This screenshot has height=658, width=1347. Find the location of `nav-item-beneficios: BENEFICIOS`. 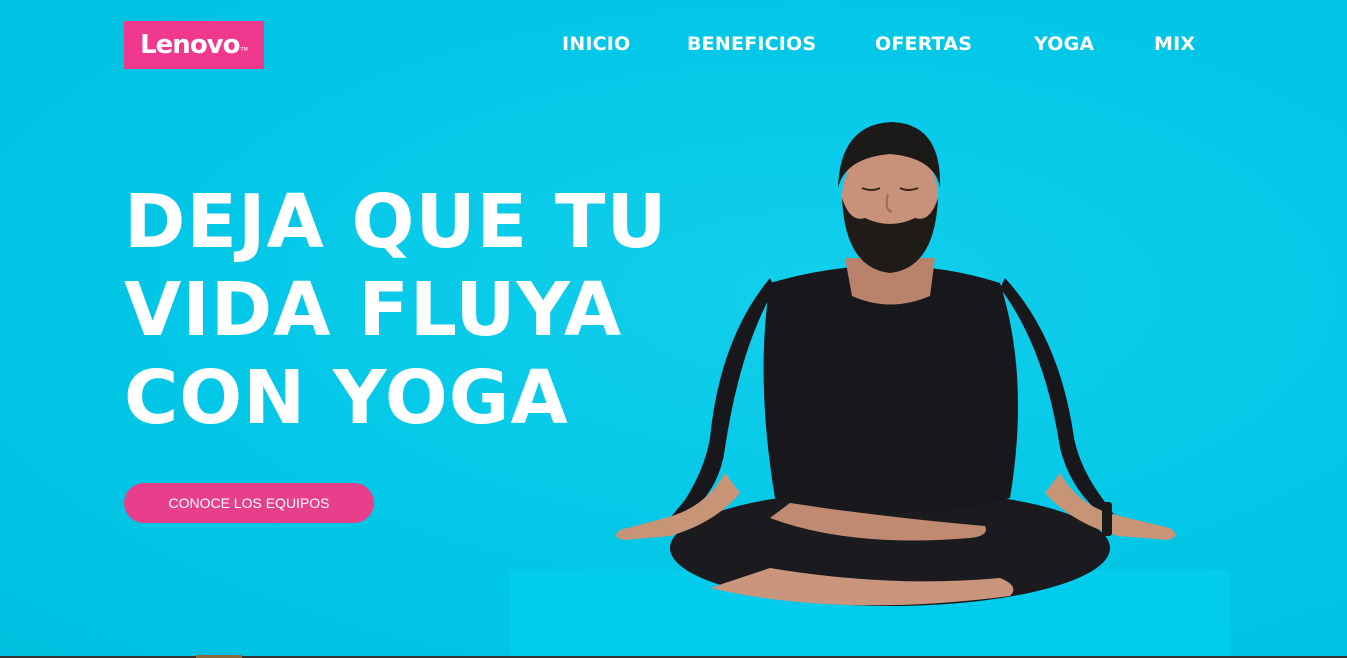

nav-item-beneficios: BENEFICIOS is located at coordinates (751, 44).